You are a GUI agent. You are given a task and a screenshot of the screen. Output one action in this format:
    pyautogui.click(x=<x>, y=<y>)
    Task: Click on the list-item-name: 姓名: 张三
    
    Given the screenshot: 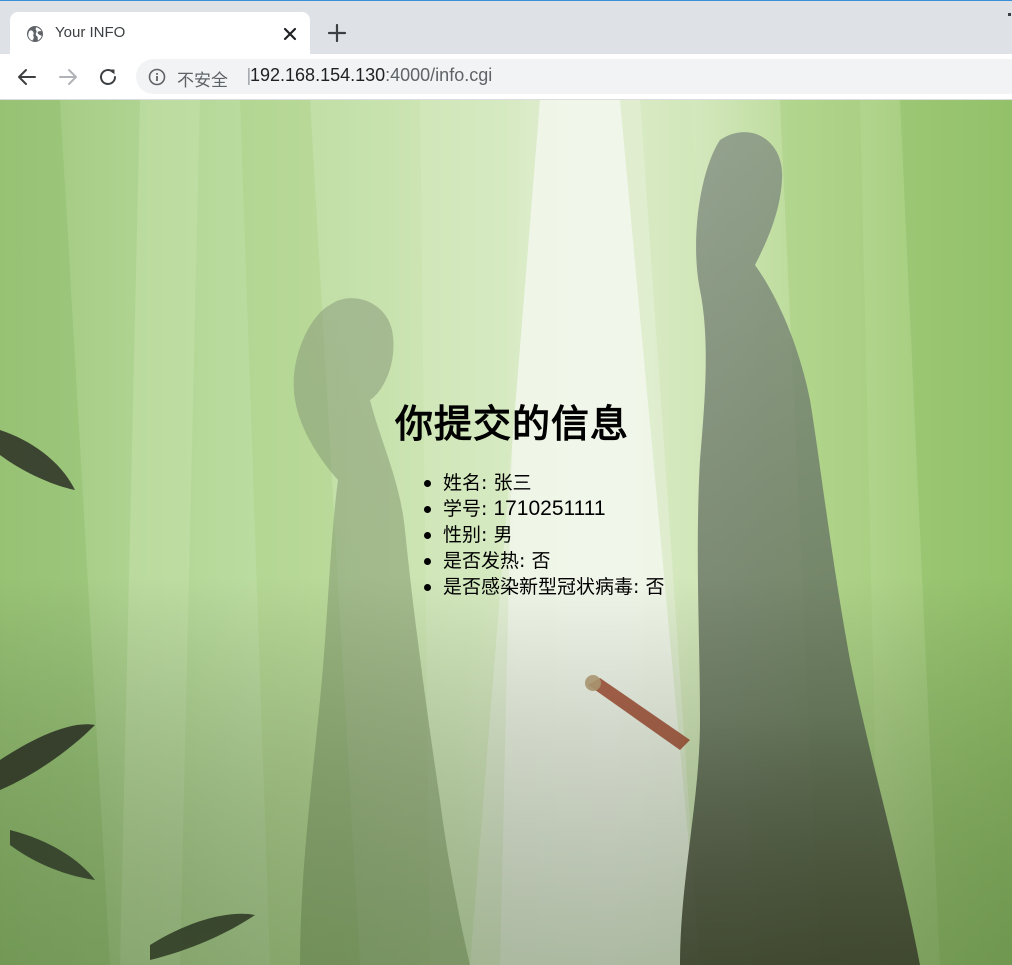 What is the action you would take?
    pyautogui.click(x=543, y=483)
    